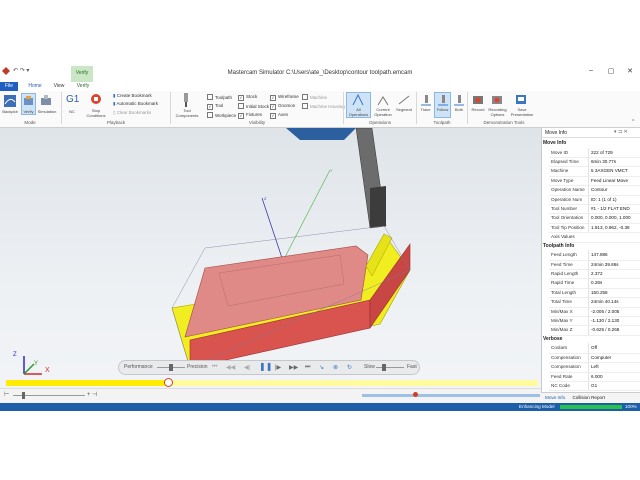 This screenshot has height=480, width=640. Describe the element at coordinates (132, 113) in the screenshot. I see `clear-bookmarks-button: ▯ Clear Bookmarks` at that location.